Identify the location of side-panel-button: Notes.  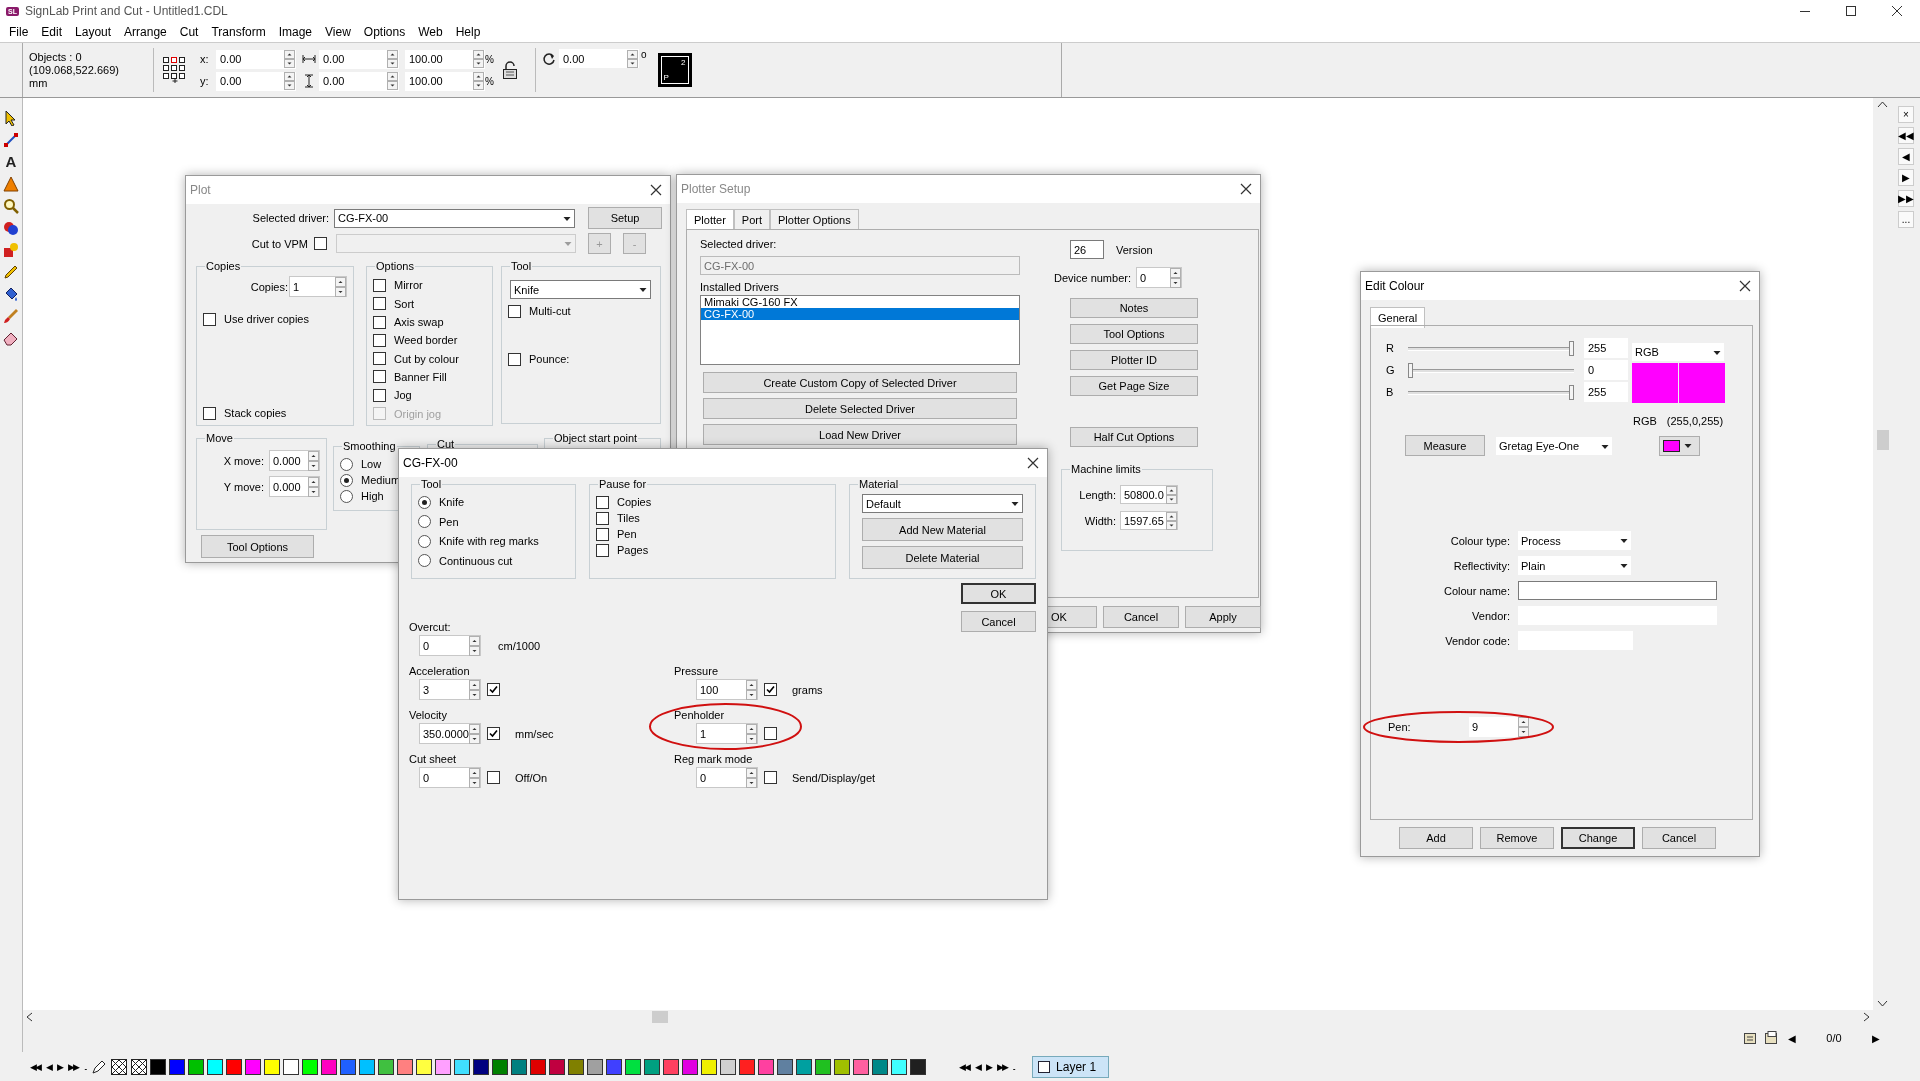
(1134, 308).